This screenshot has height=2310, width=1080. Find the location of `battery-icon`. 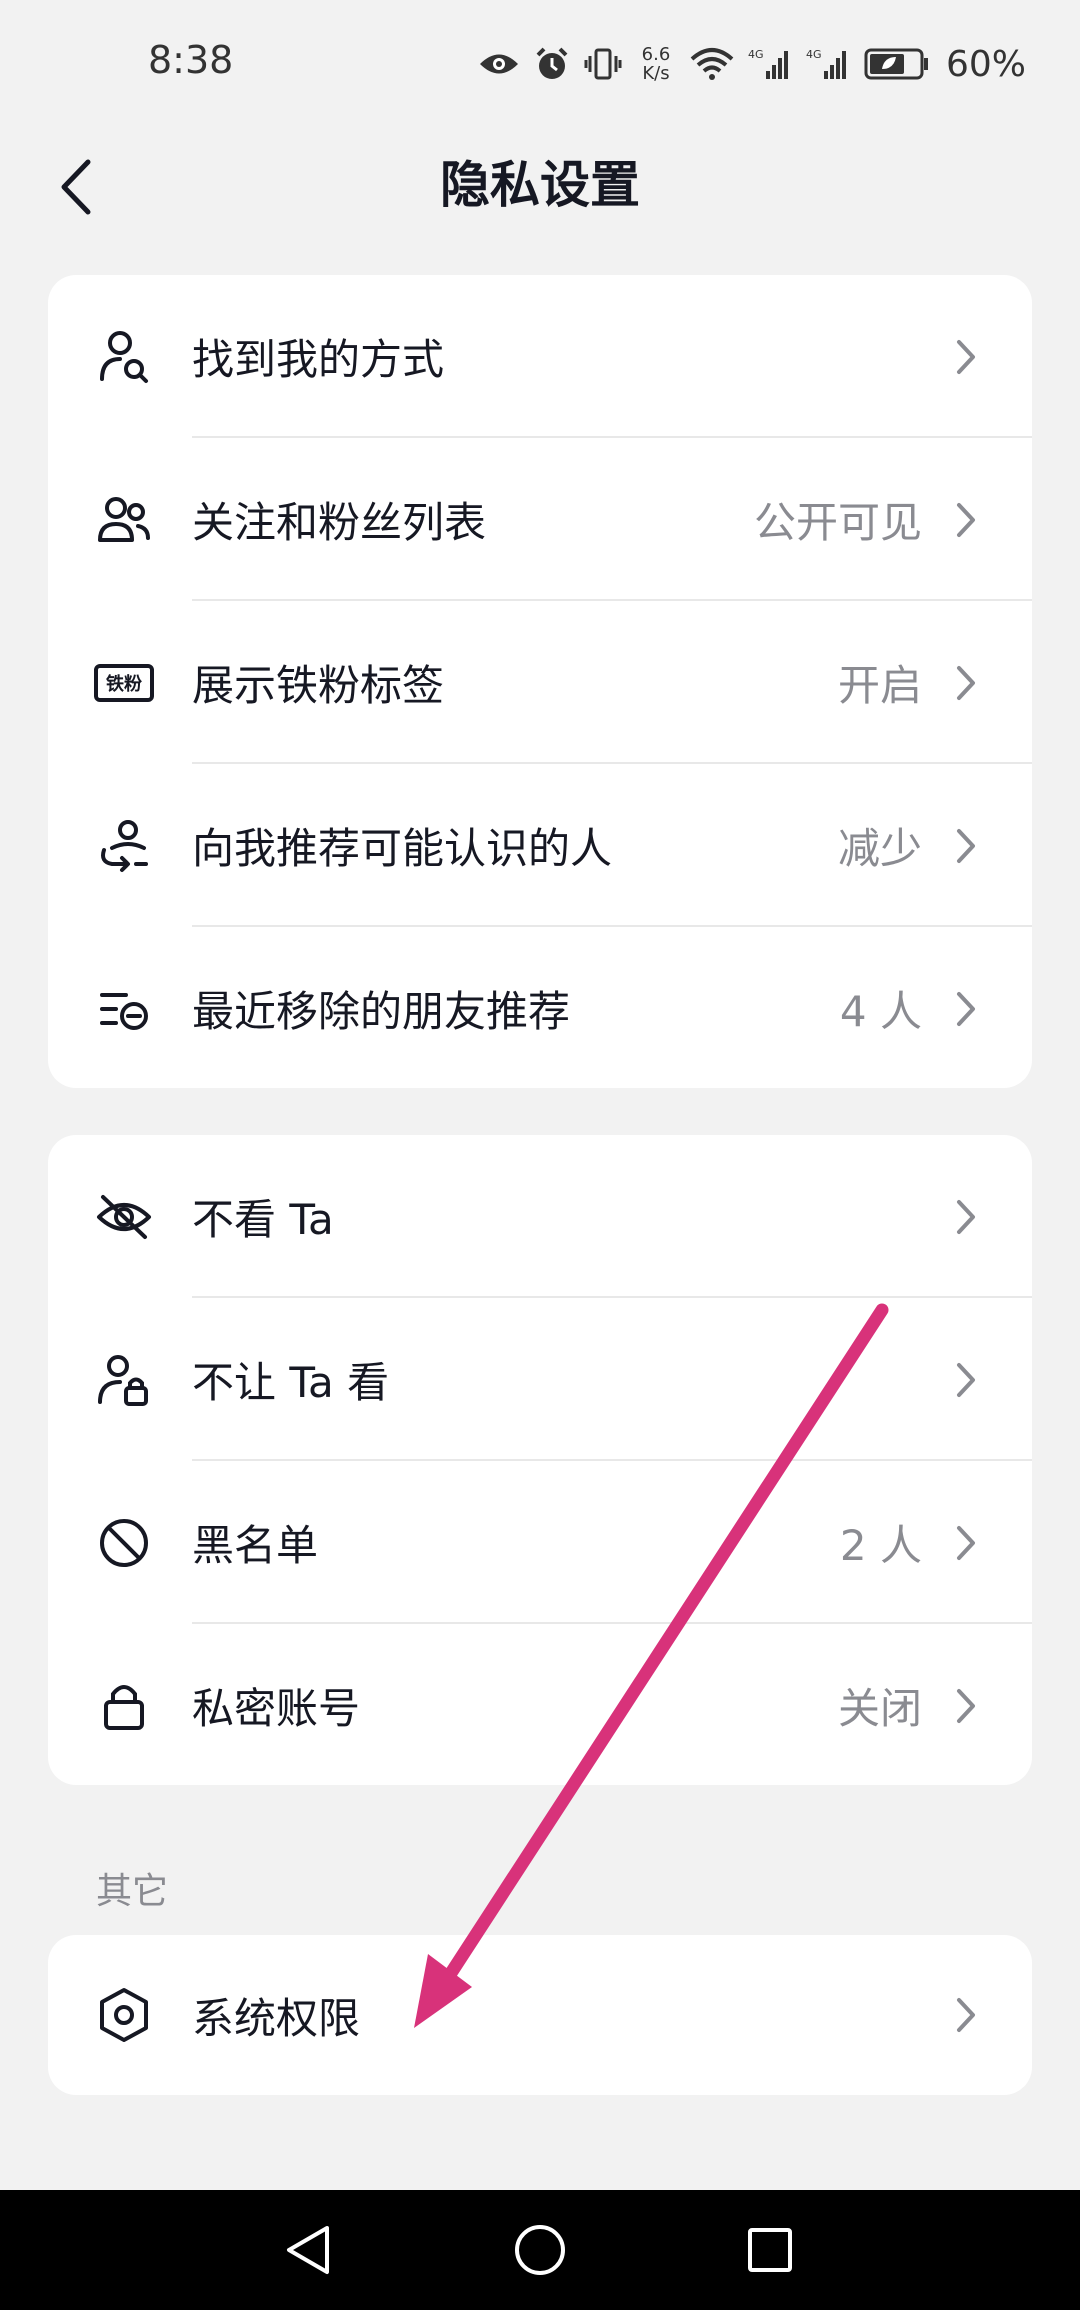

battery-icon is located at coordinates (896, 64).